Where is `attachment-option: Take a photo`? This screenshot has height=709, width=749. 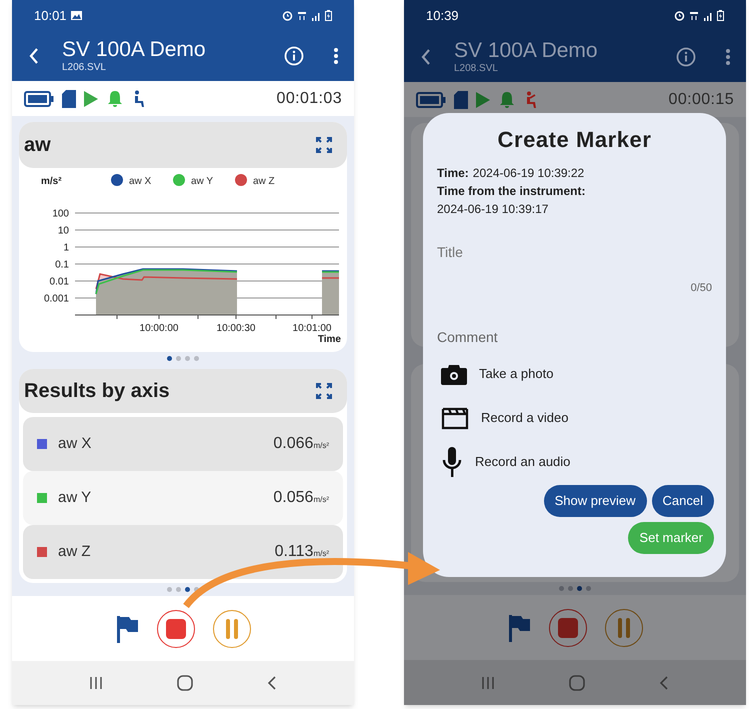 attachment-option: Take a photo is located at coordinates (574, 373).